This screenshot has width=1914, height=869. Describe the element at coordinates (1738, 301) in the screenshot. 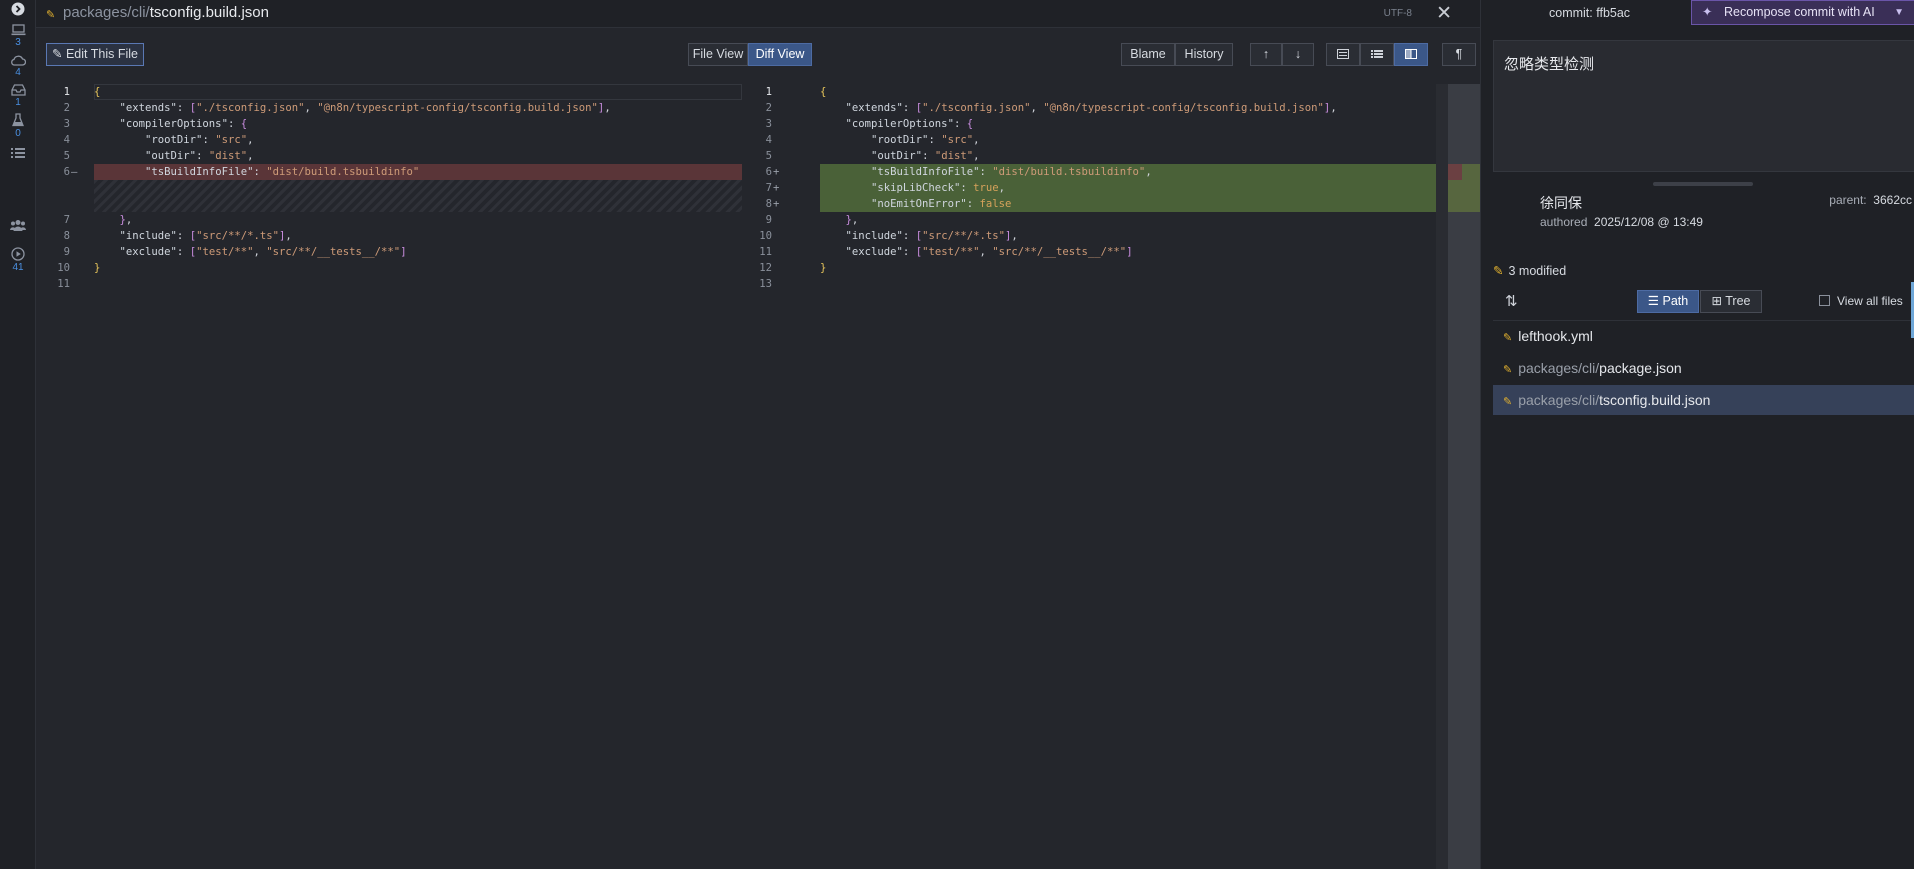

I see `tree-label: Tree` at that location.